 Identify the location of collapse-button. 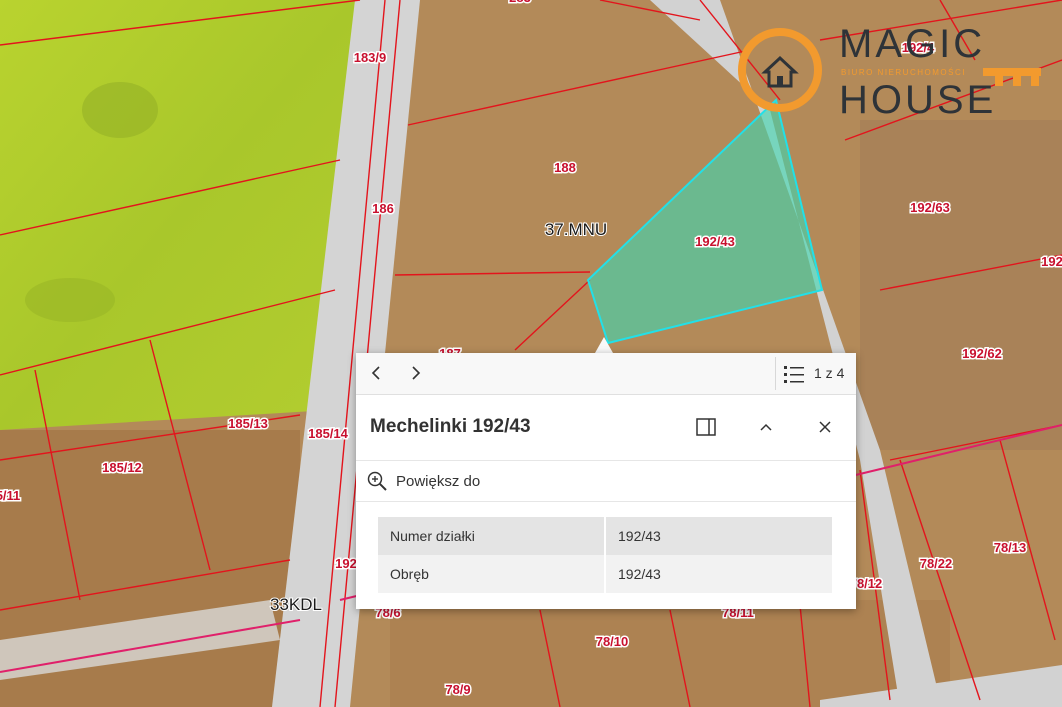
(766, 427).